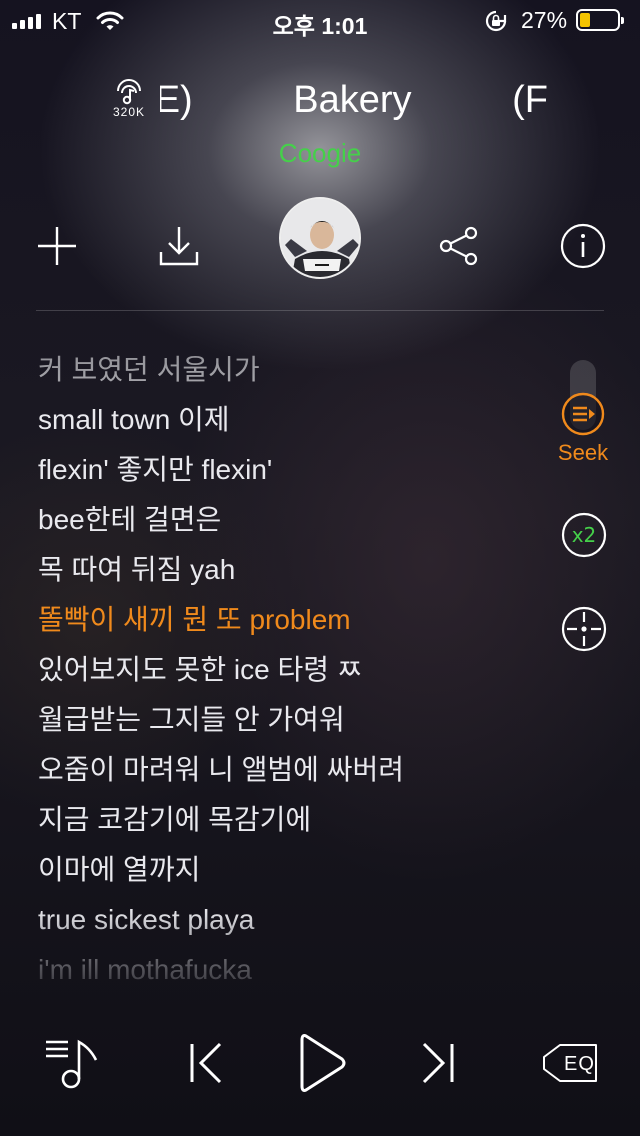 The image size is (640, 1136). I want to click on seek-button: Seek, so click(583, 428).